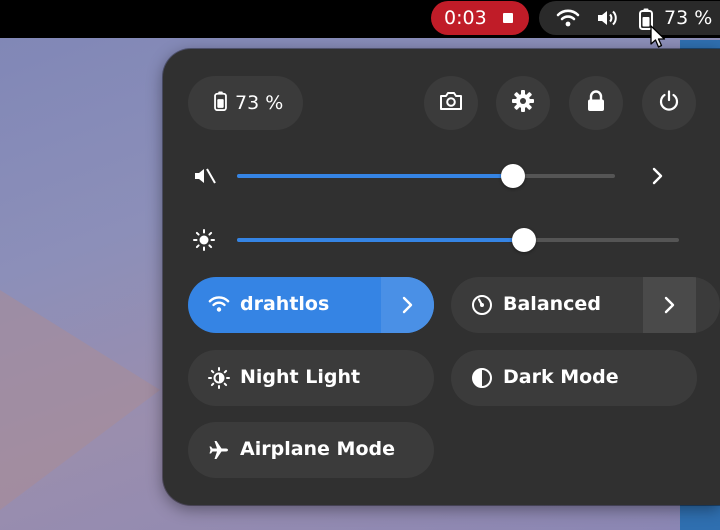 This screenshot has height=530, width=720. I want to click on lock-icon, so click(596, 103).